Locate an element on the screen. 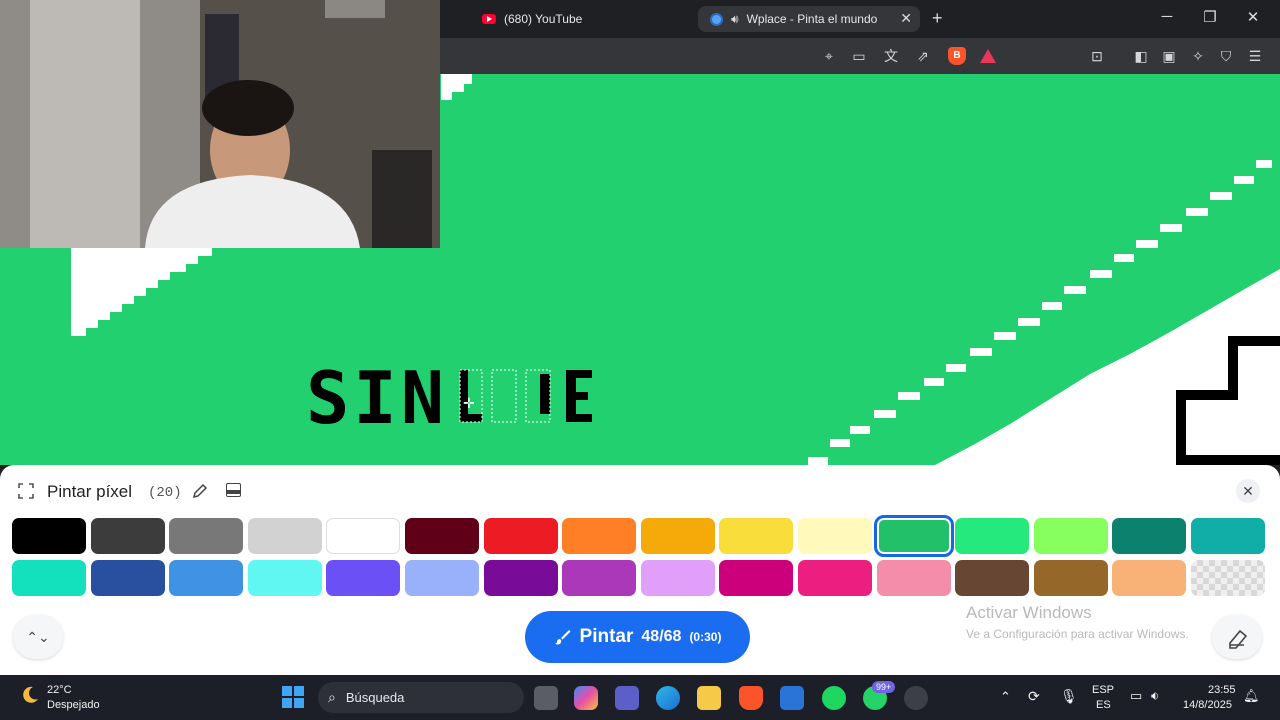 This screenshot has width=1280, height=720. location-off-icon: ⌖ is located at coordinates (829, 56).